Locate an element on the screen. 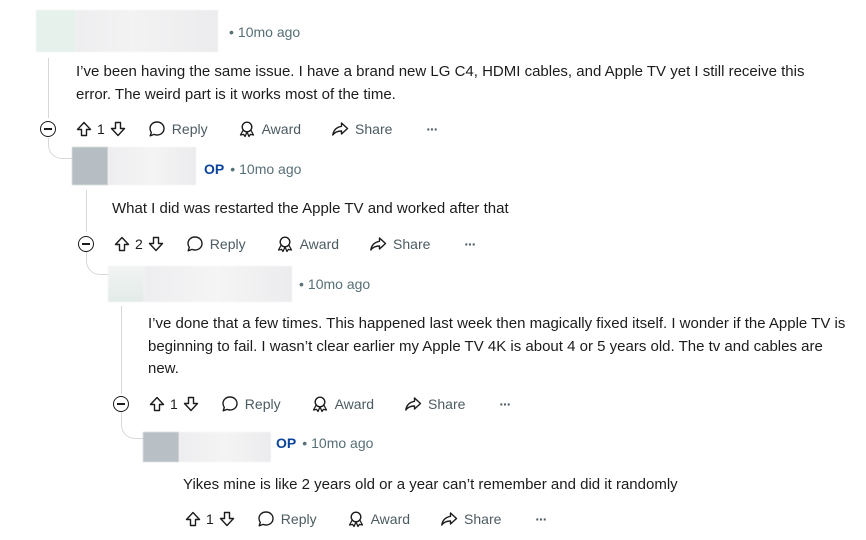 The width and height of the screenshot is (866, 540). comment-actions: 2 Reply Award Share ··· is located at coordinates (277, 244).